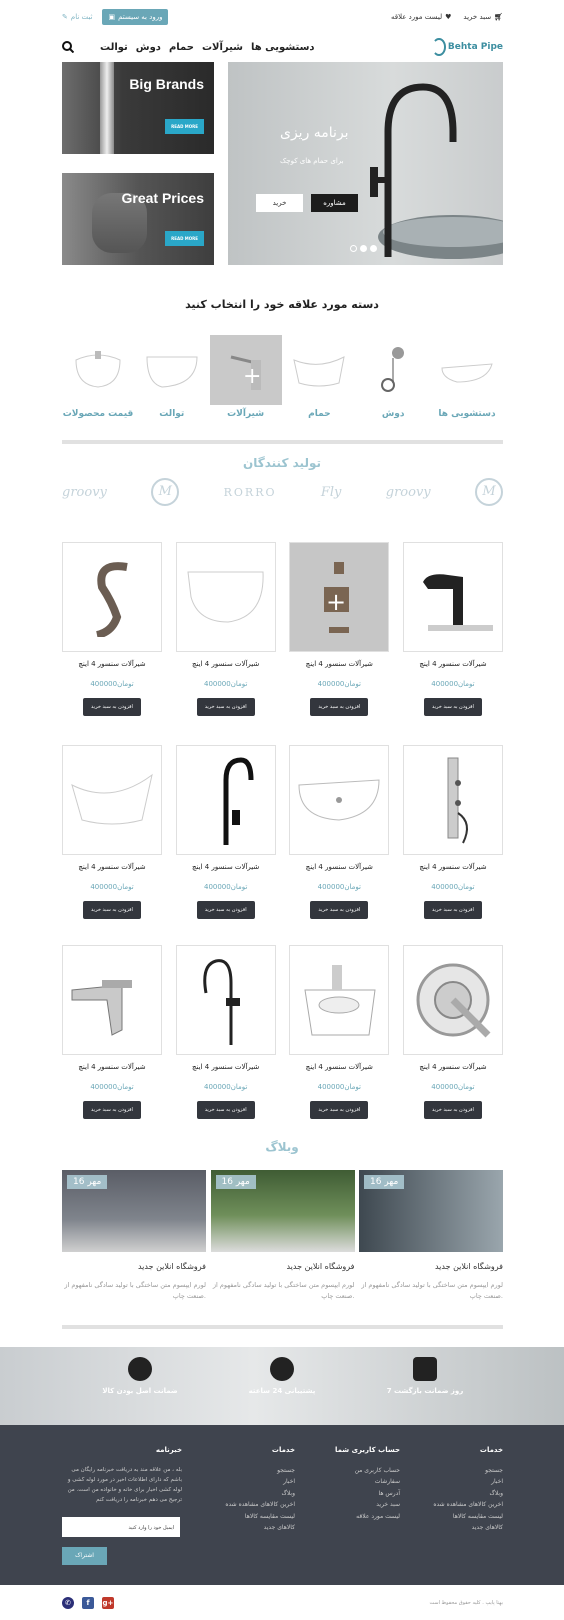 The width and height of the screenshot is (564, 1620). Describe the element at coordinates (172, 377) in the screenshot. I see `category-toilet: توالت` at that location.